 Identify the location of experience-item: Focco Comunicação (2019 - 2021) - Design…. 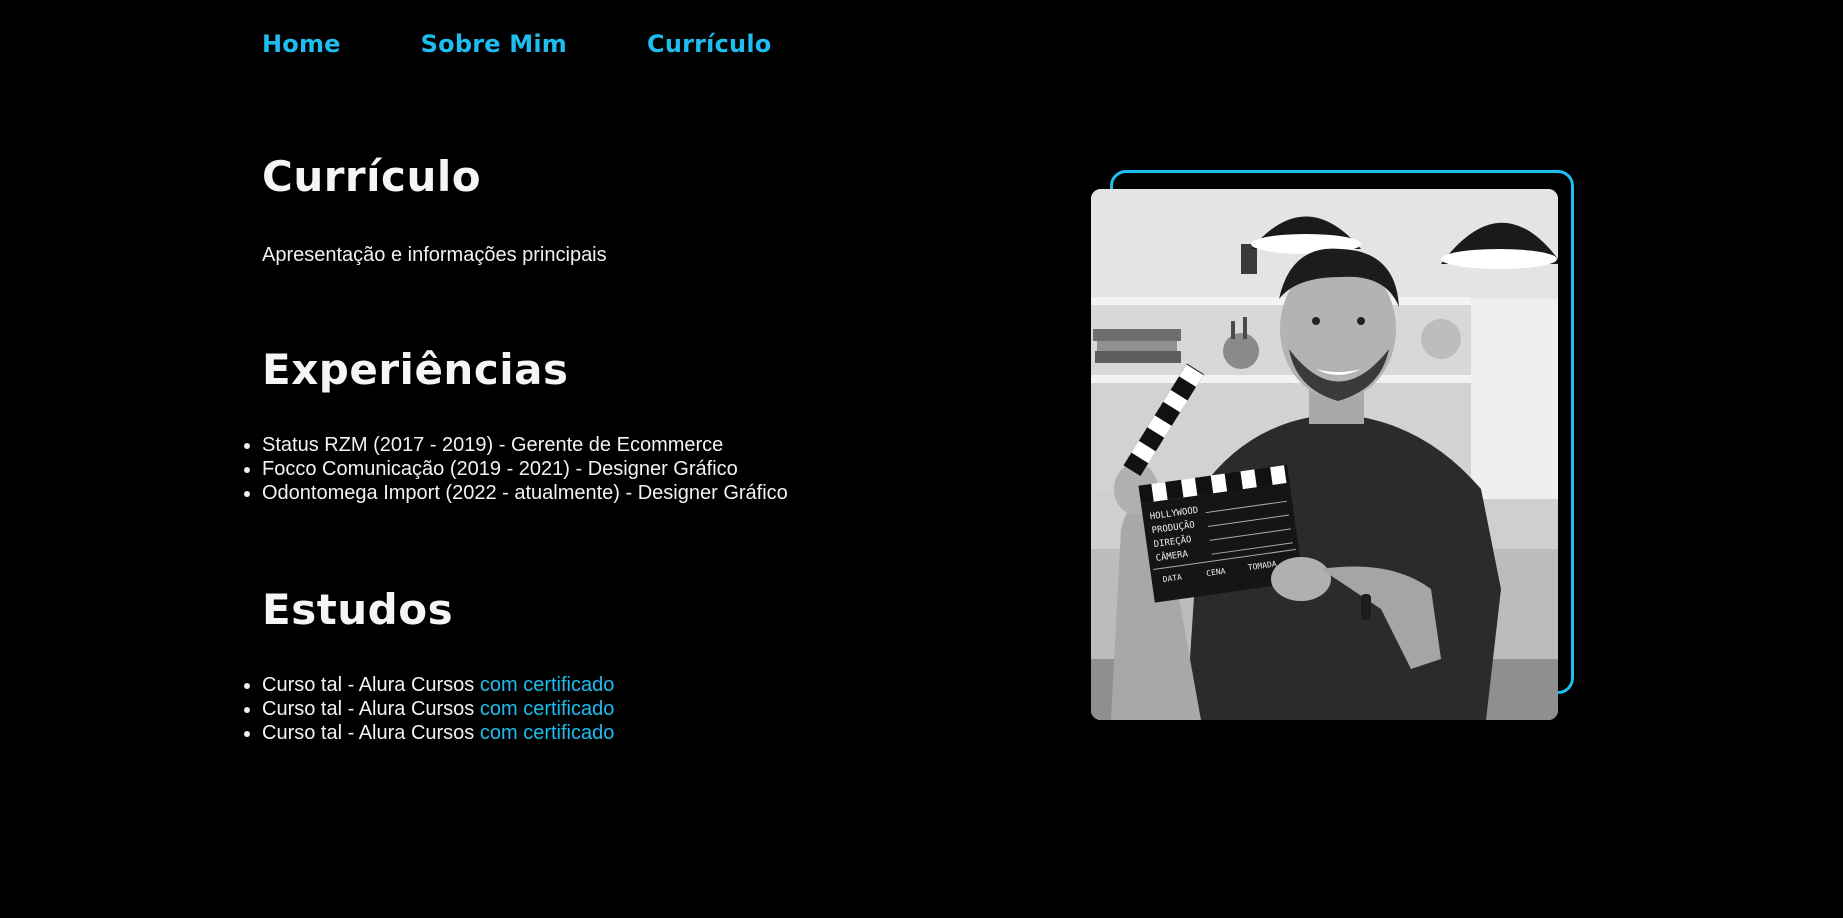
(633, 469).